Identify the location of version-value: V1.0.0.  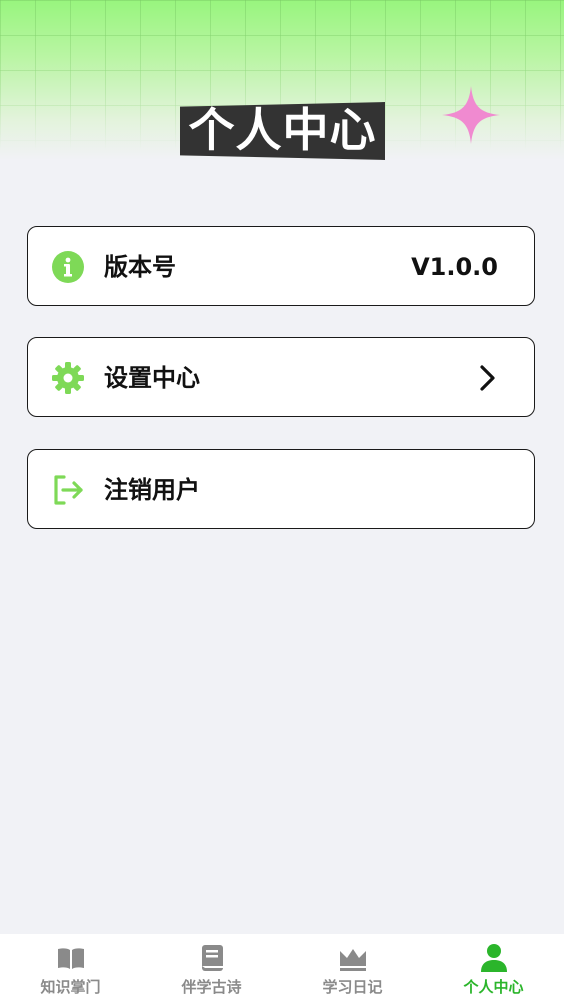
(454, 267).